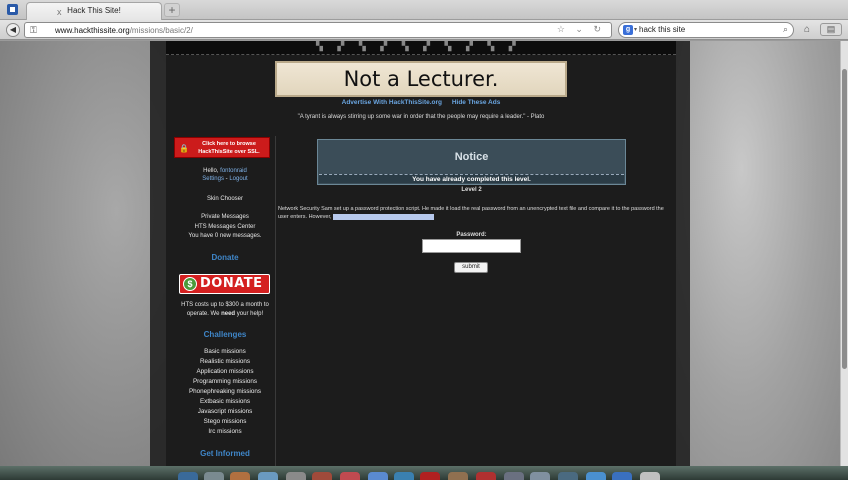 Image resolution: width=848 pixels, height=480 pixels. Describe the element at coordinates (785, 29) in the screenshot. I see `magnifier-icon: ⌕` at that location.